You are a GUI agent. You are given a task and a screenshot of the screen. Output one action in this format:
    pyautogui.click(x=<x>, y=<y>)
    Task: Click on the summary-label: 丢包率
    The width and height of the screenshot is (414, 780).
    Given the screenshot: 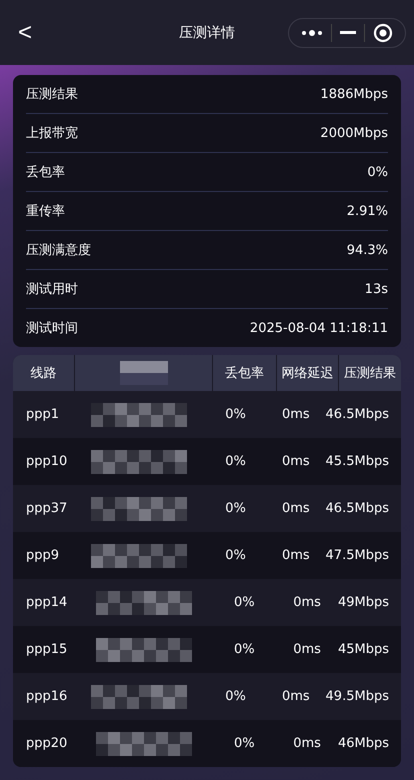 What is the action you would take?
    pyautogui.click(x=45, y=172)
    